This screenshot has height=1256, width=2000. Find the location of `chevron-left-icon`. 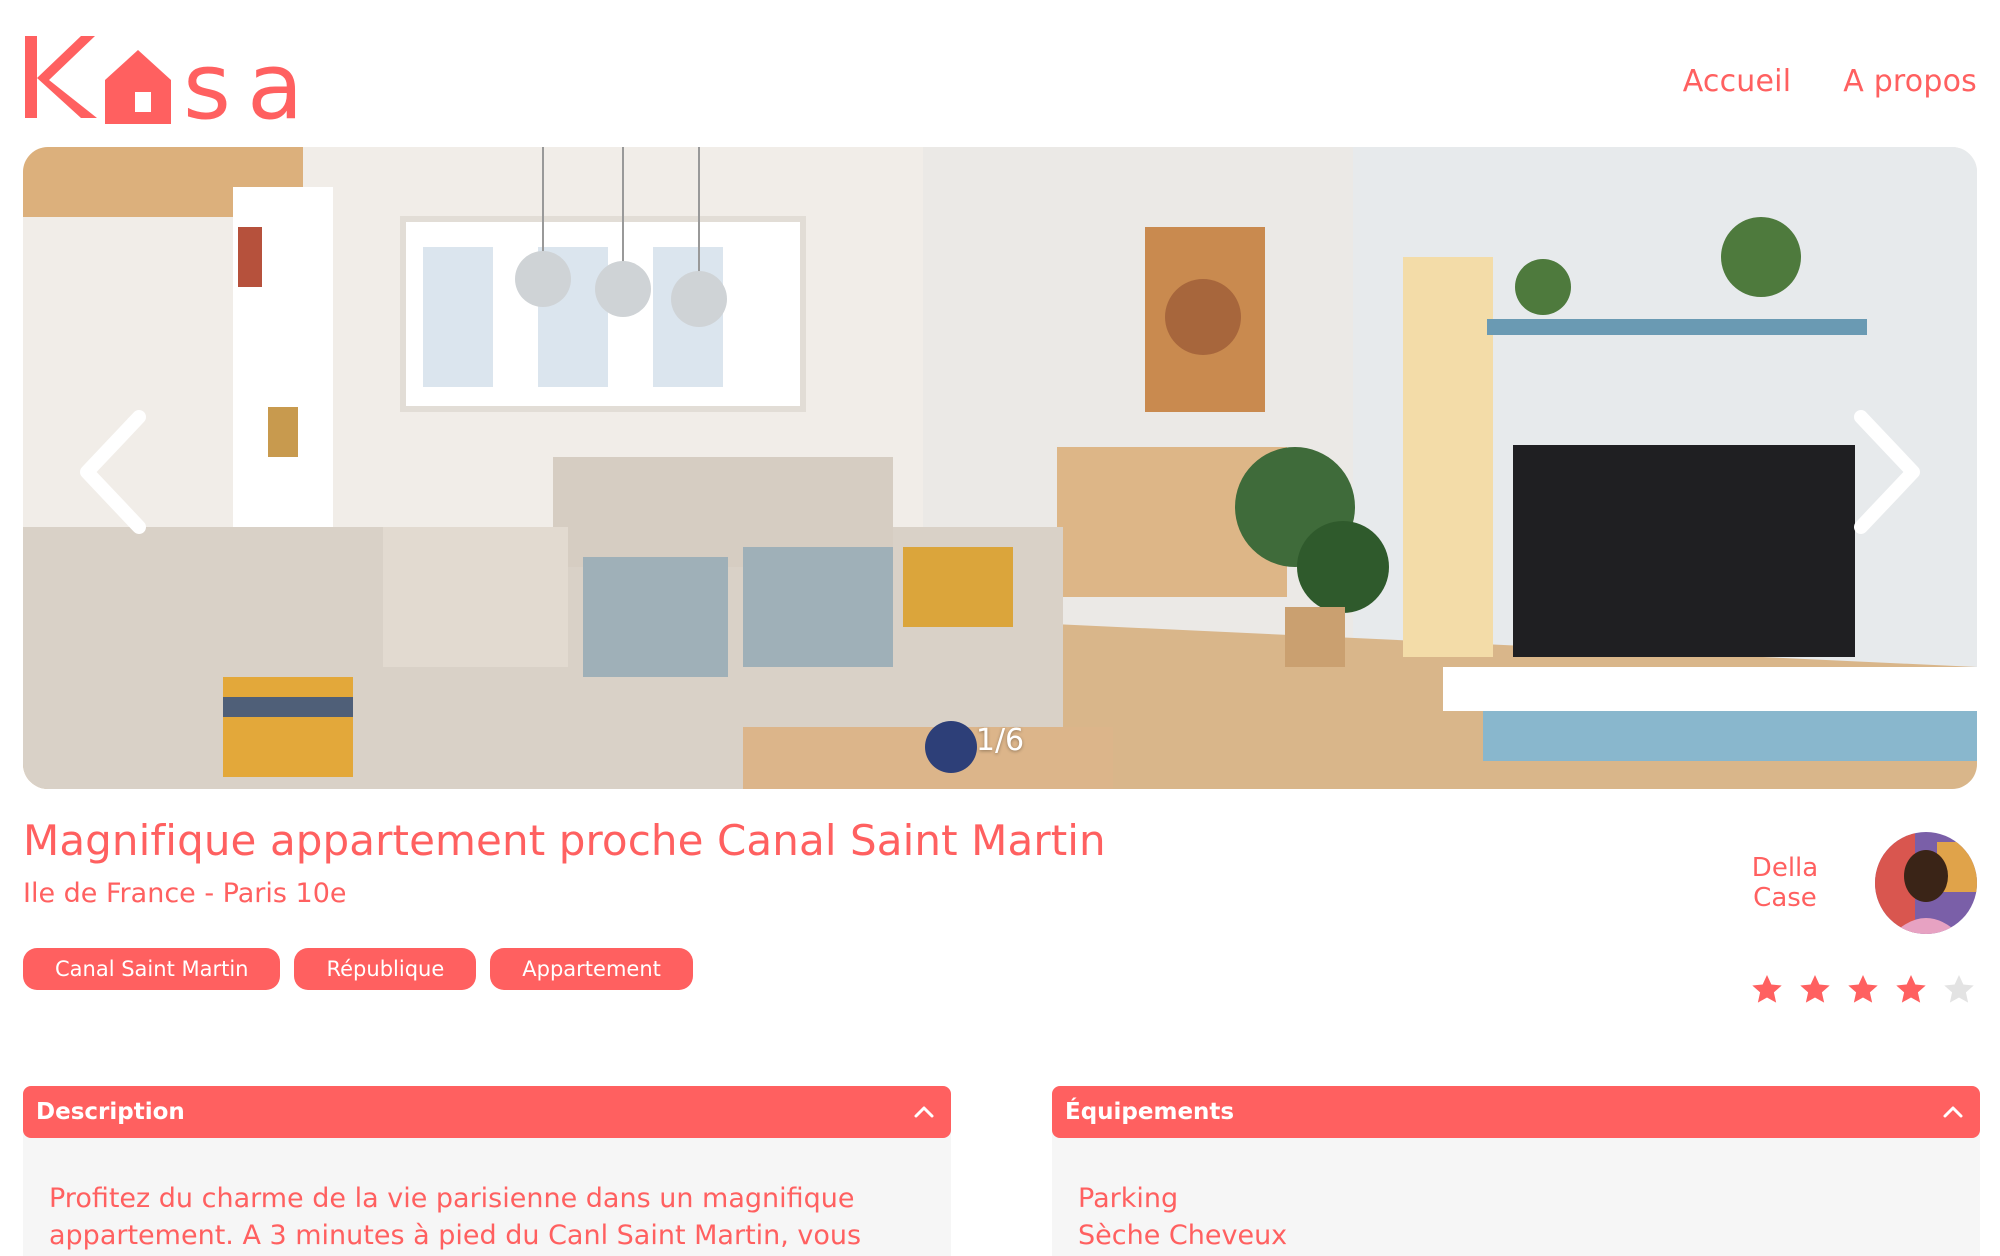

chevron-left-icon is located at coordinates (113, 472).